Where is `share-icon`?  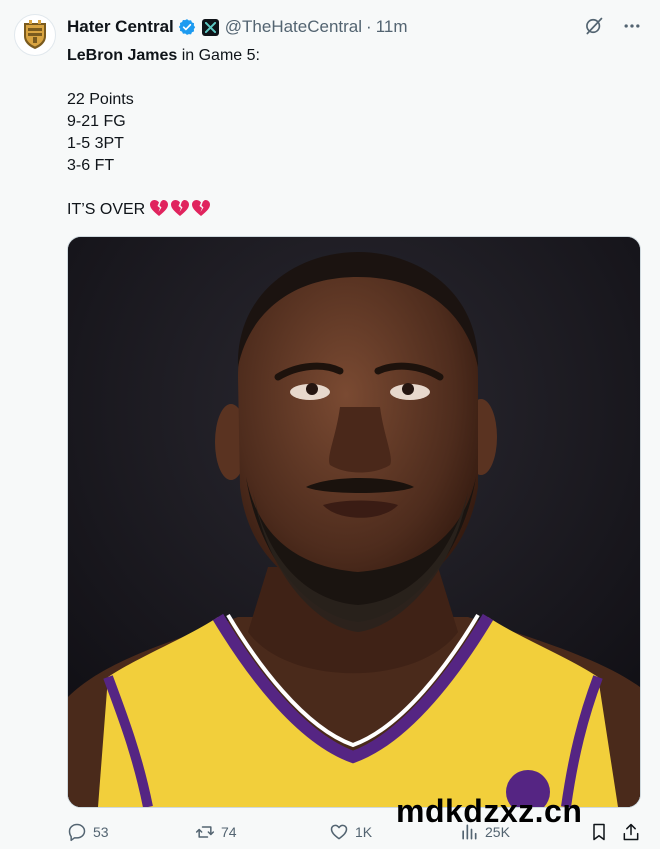
share-icon is located at coordinates (631, 832).